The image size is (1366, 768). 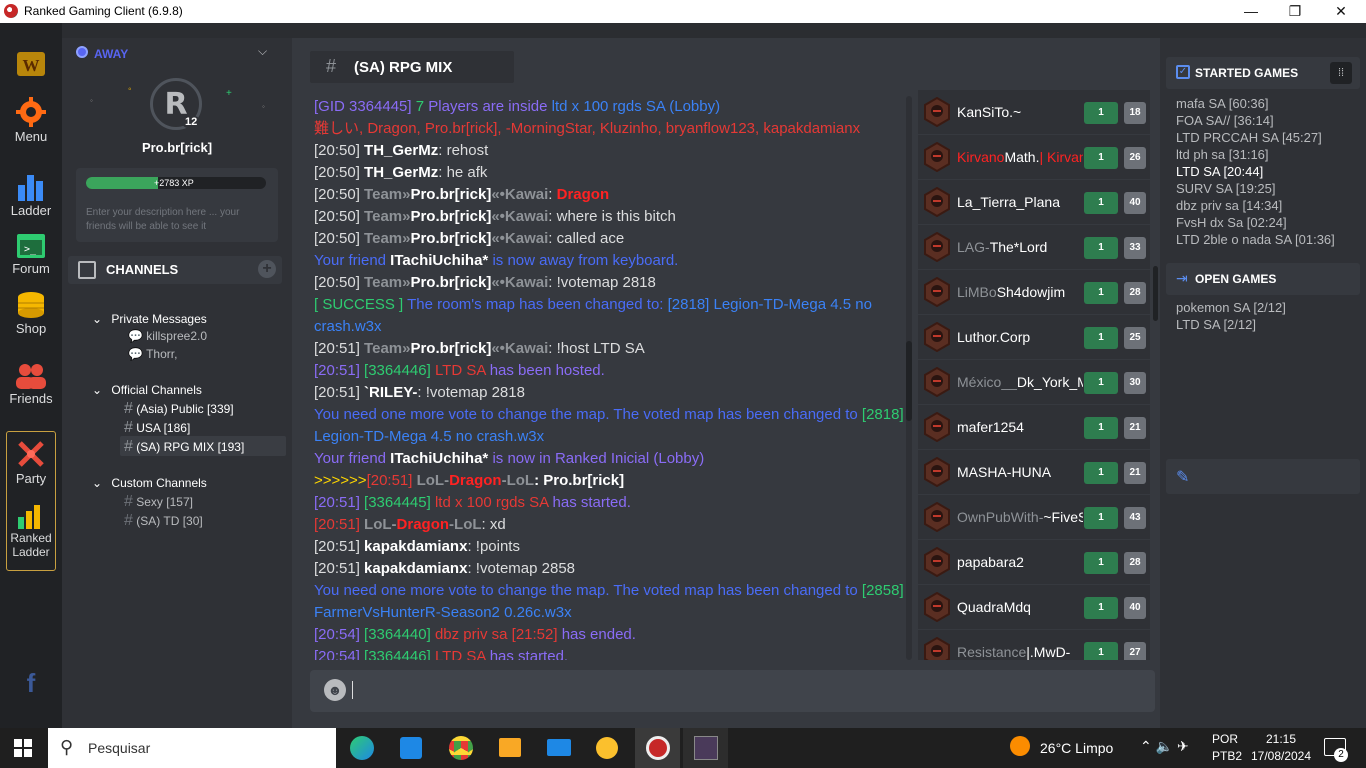 What do you see at coordinates (390, 392) in the screenshot?
I see `username: `RILEY-` at bounding box center [390, 392].